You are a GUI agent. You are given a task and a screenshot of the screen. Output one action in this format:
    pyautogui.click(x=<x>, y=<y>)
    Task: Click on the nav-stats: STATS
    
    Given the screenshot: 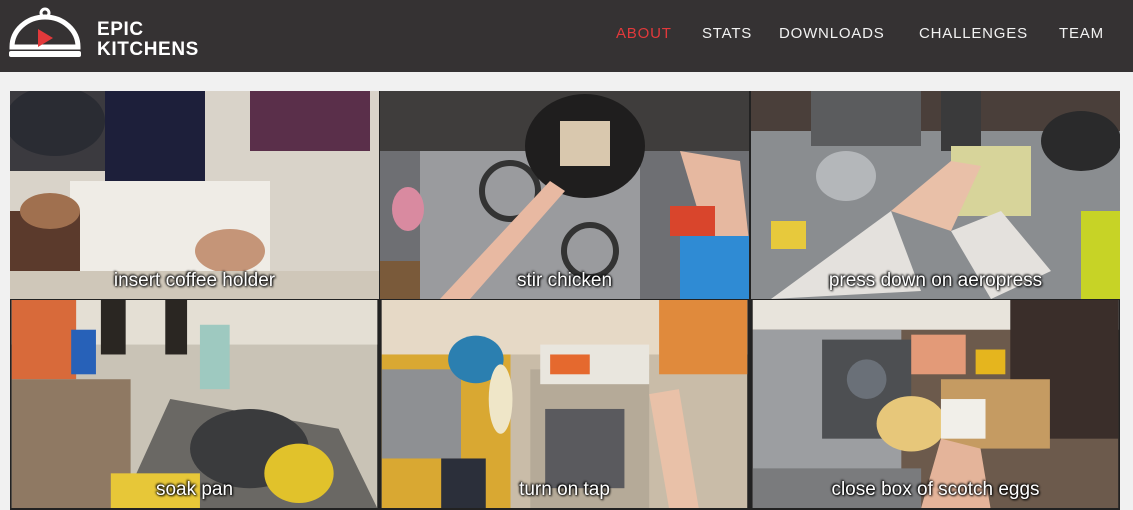 What is the action you would take?
    pyautogui.click(x=727, y=33)
    